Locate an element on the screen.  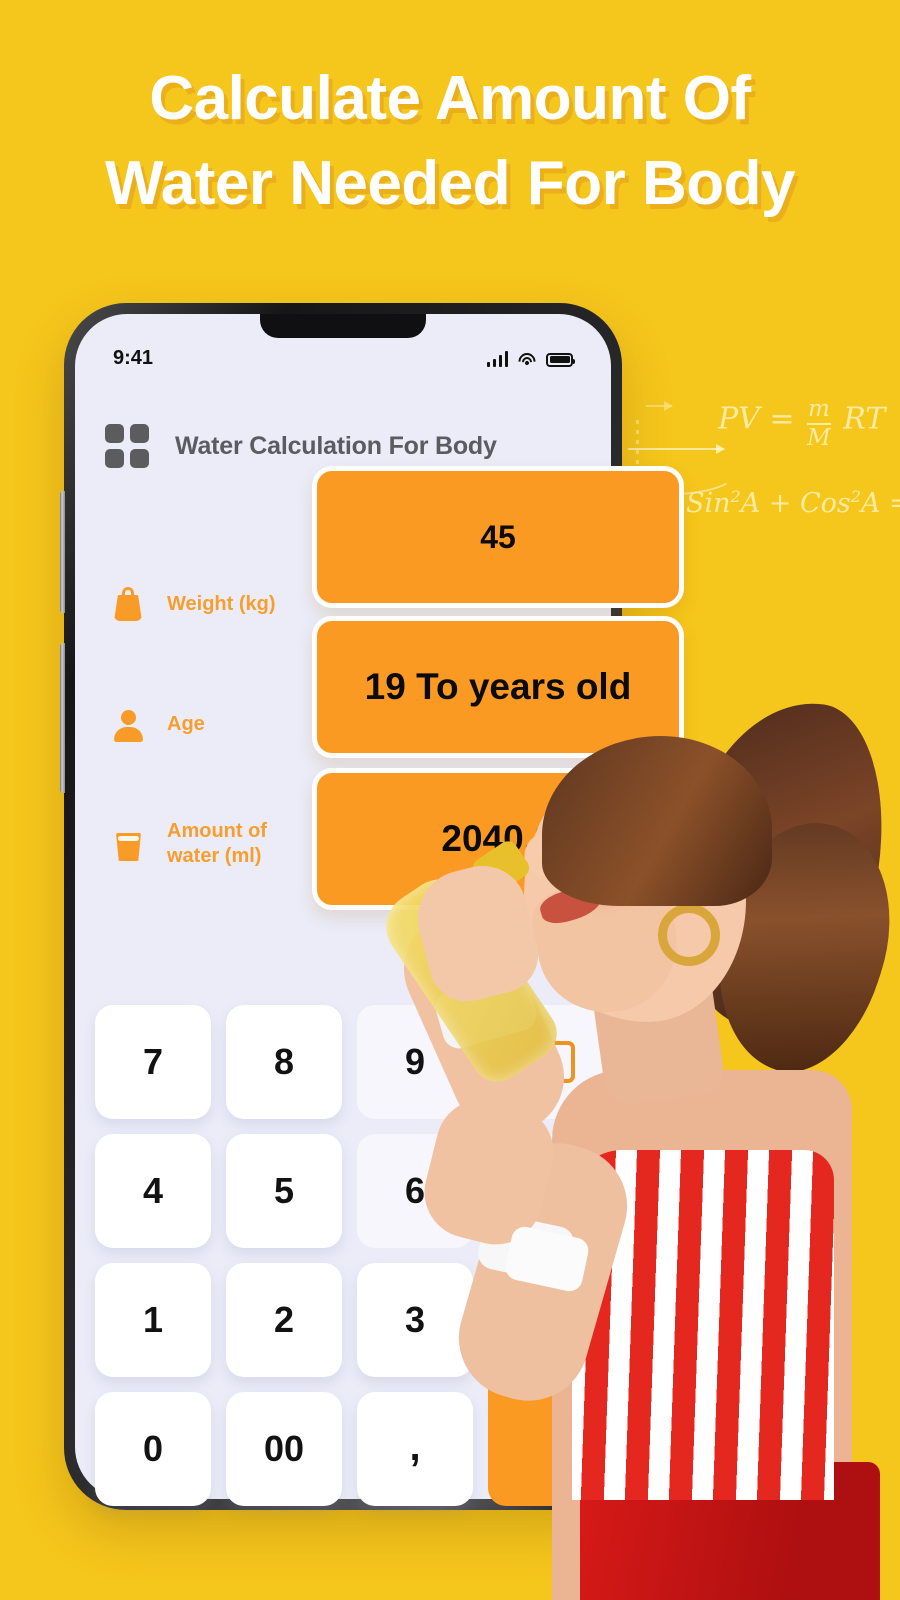
key-00: 00 is located at coordinates (284, 1449).